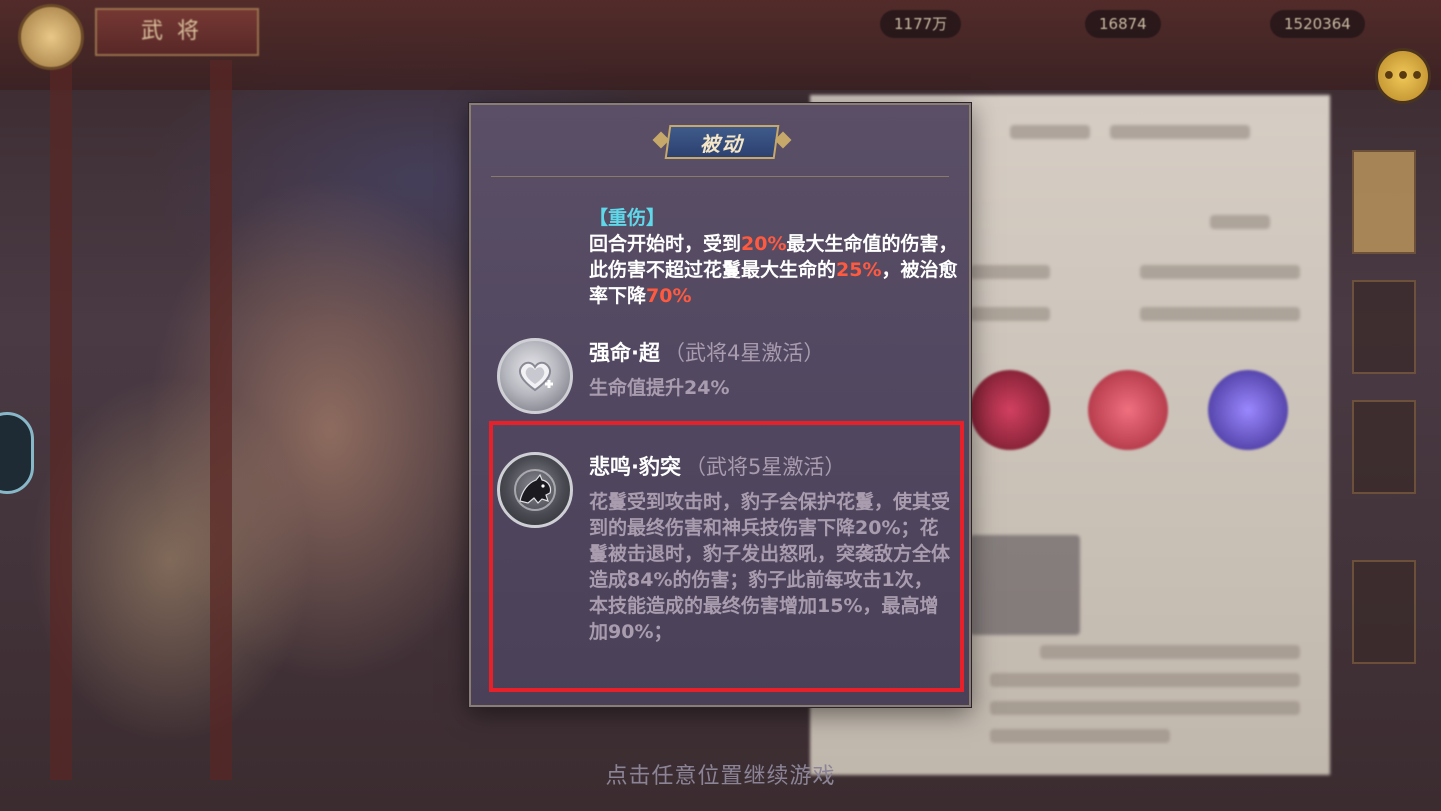 This screenshot has width=1441, height=811. What do you see at coordinates (669, 296) in the screenshot?
I see `desc-value: 70%` at bounding box center [669, 296].